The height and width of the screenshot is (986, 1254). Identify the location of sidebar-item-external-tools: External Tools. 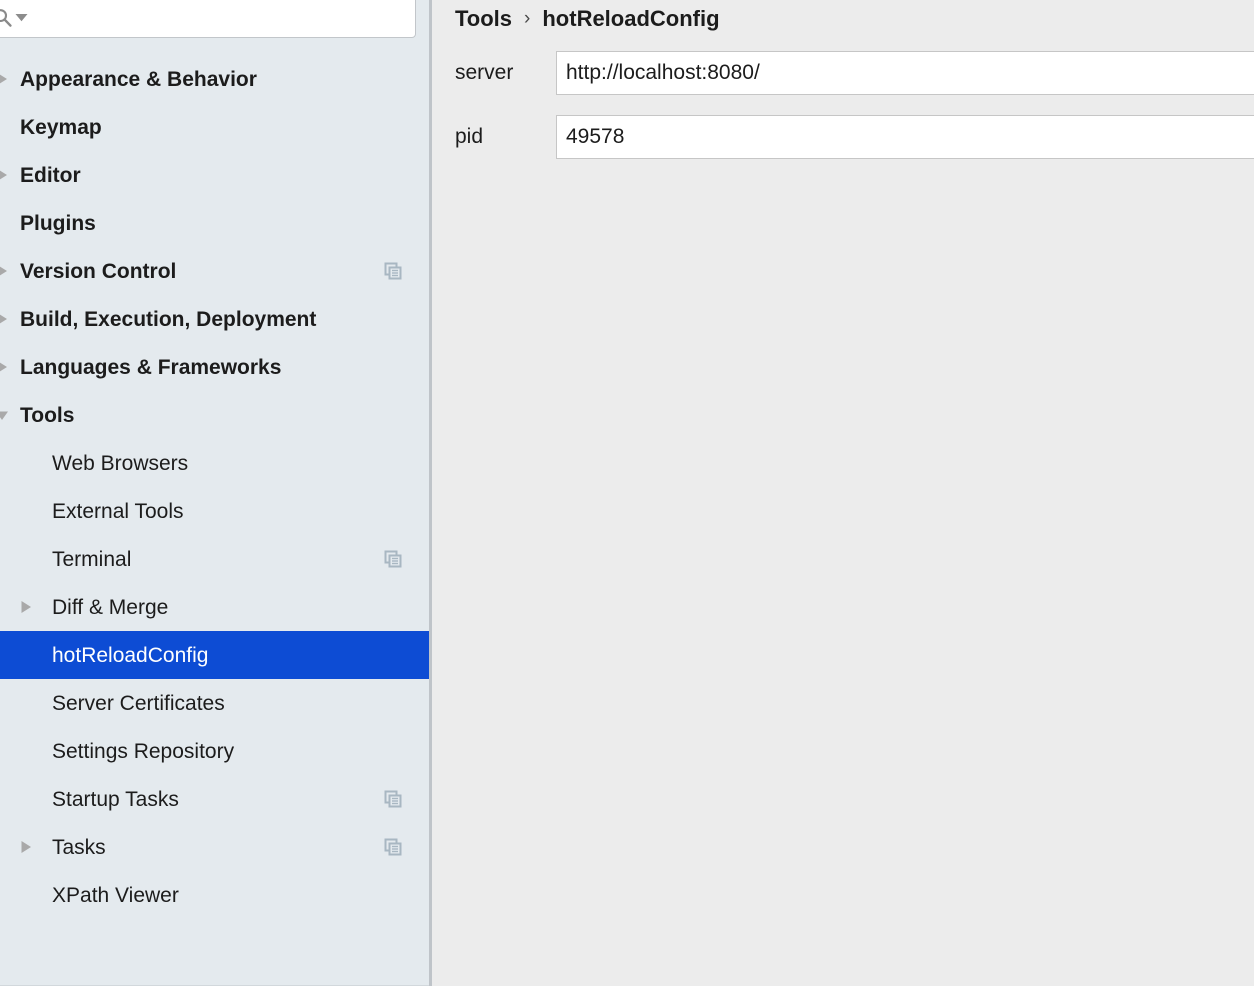
(214, 511).